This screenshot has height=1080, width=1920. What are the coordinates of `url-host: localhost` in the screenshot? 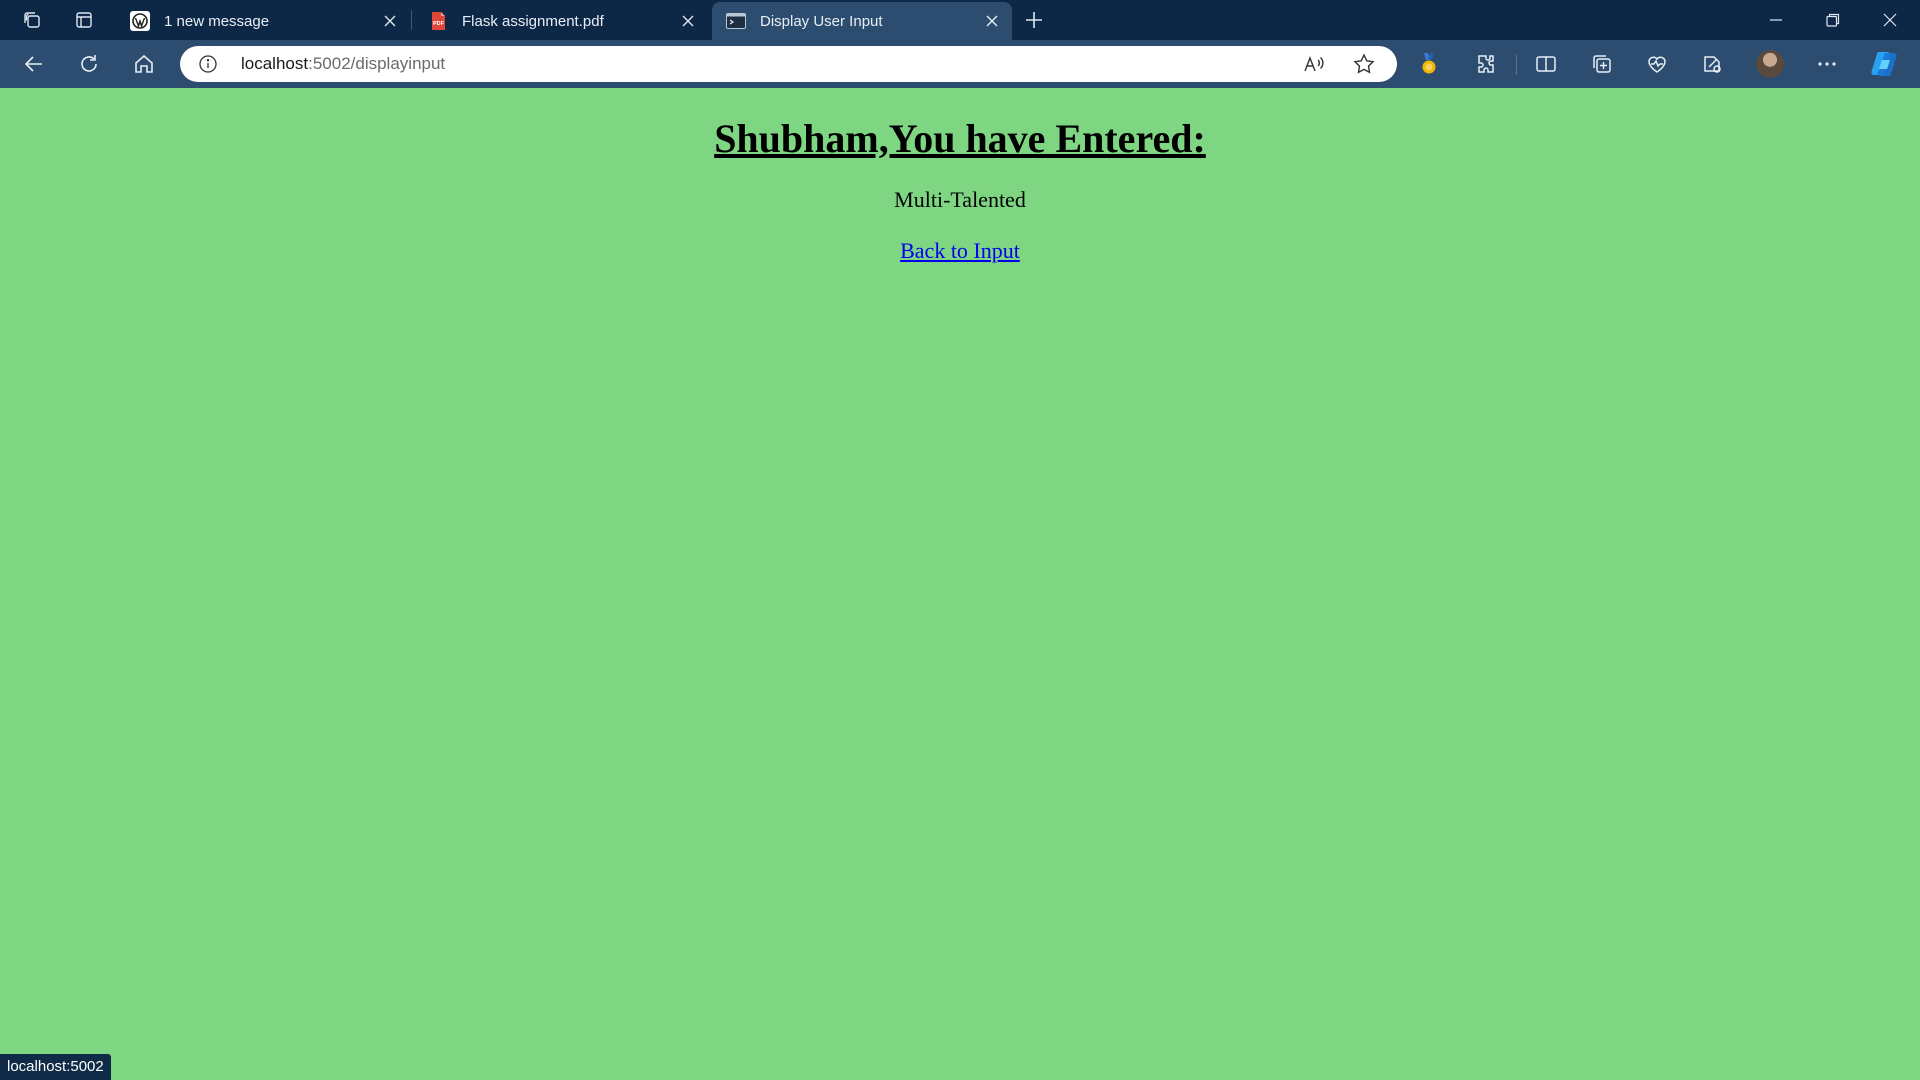 It's located at (275, 63).